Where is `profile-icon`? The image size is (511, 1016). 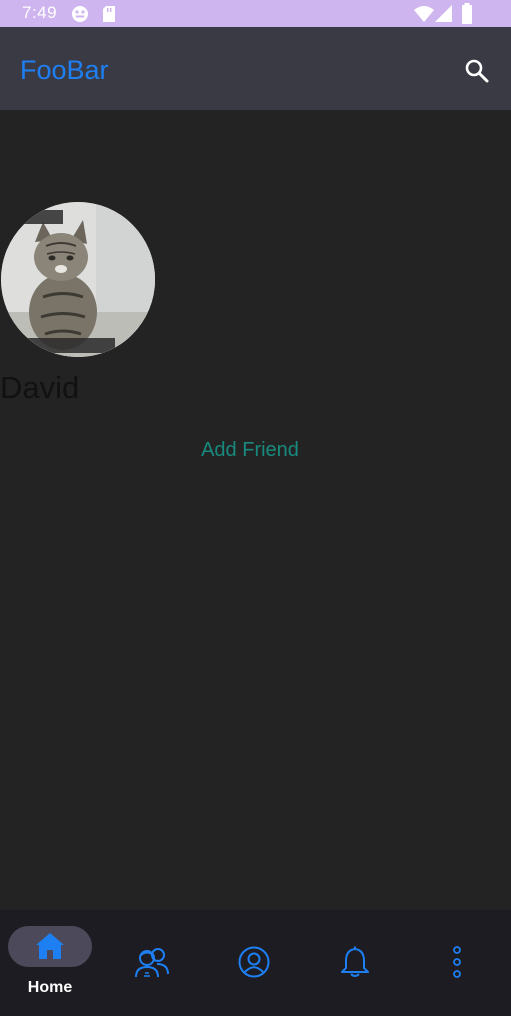
profile-icon is located at coordinates (254, 962).